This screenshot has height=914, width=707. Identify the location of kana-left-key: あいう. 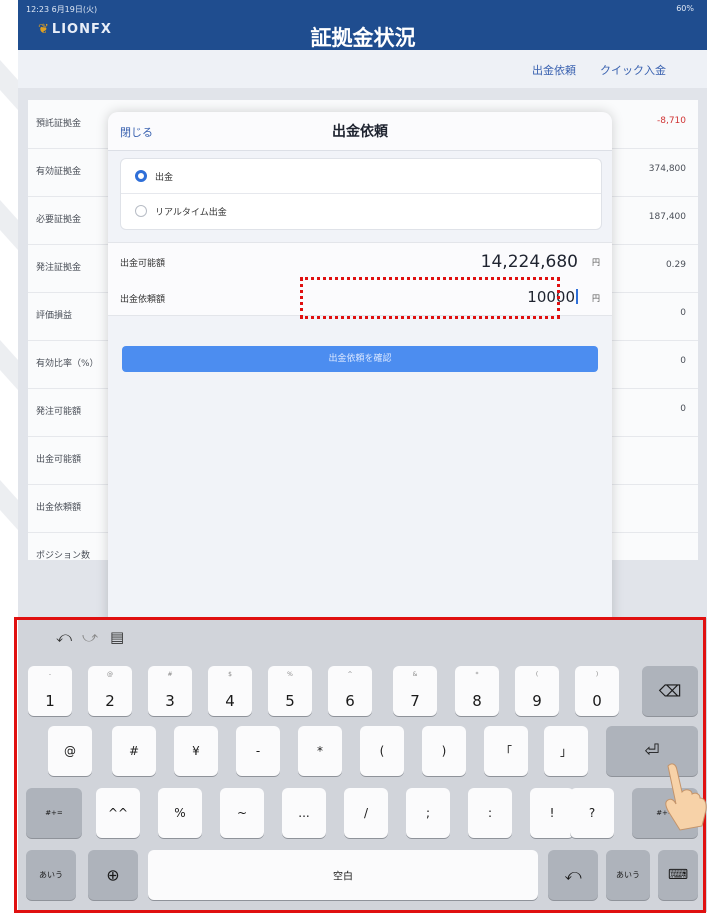
(51, 875).